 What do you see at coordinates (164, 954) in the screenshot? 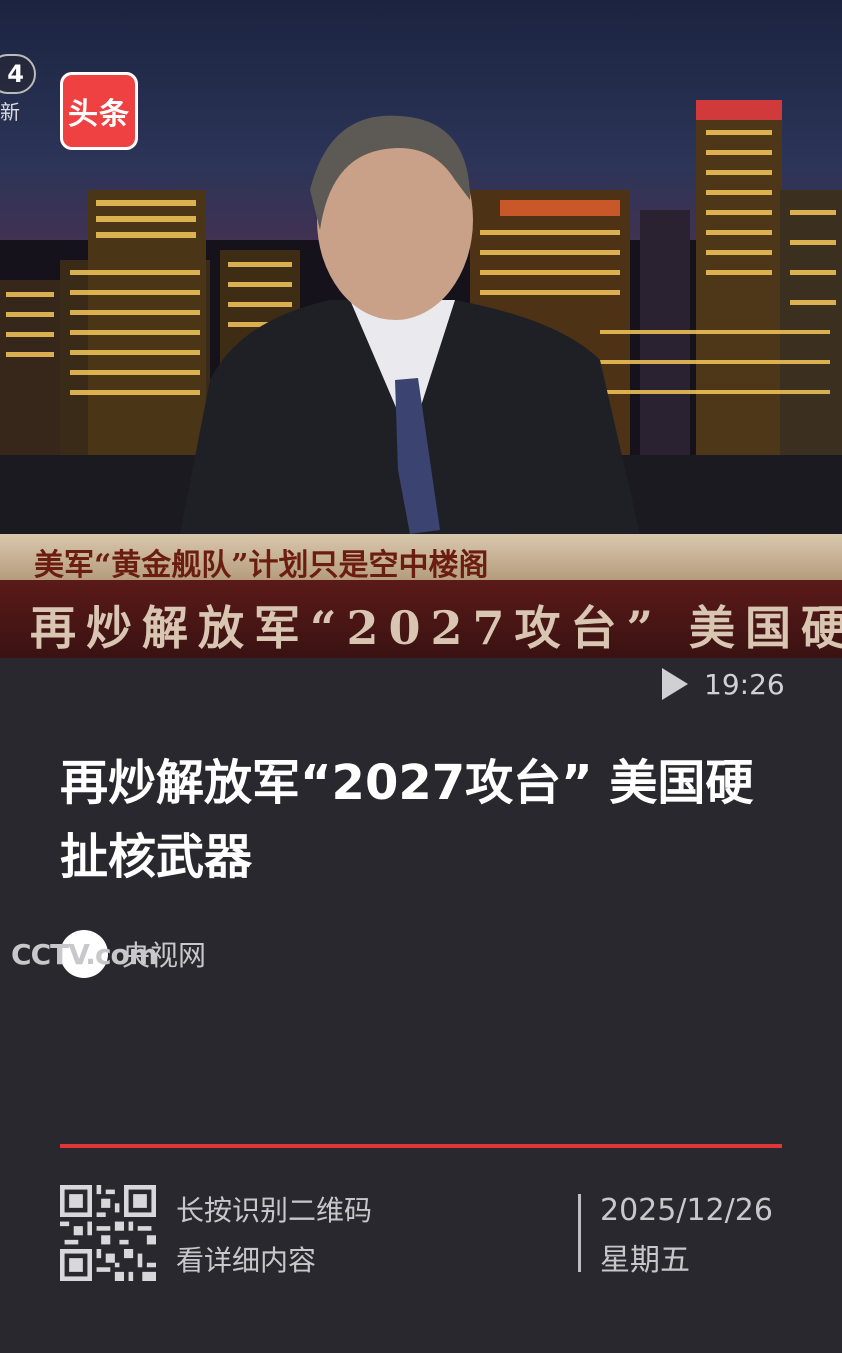
I see `source-name: 央视网` at bounding box center [164, 954].